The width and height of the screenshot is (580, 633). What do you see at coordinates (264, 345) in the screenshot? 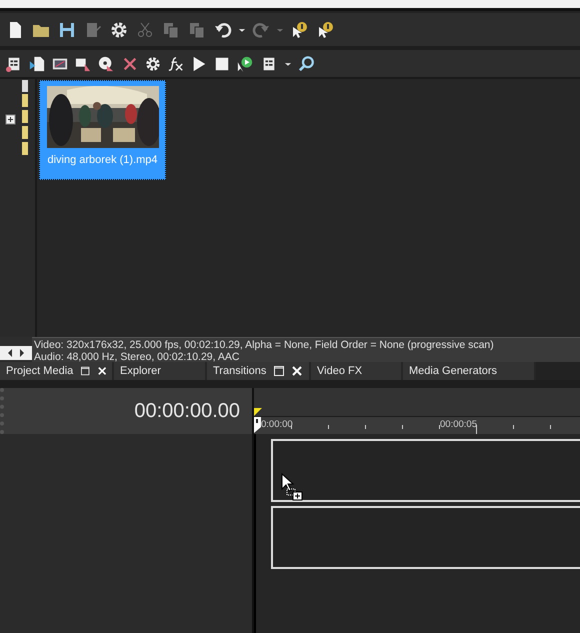
I see `media-info-text: Video: 320x176x32, 25.000 fps, 00:02:10.29, Alpha = None, Field Order = None (progressive scan)` at bounding box center [264, 345].